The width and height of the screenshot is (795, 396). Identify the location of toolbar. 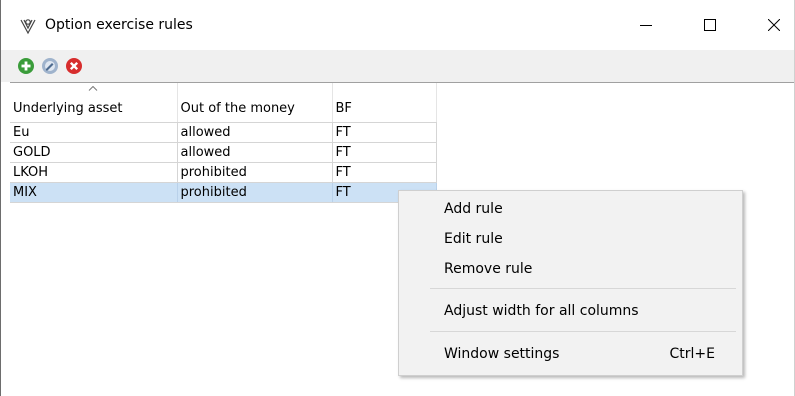
(397, 66).